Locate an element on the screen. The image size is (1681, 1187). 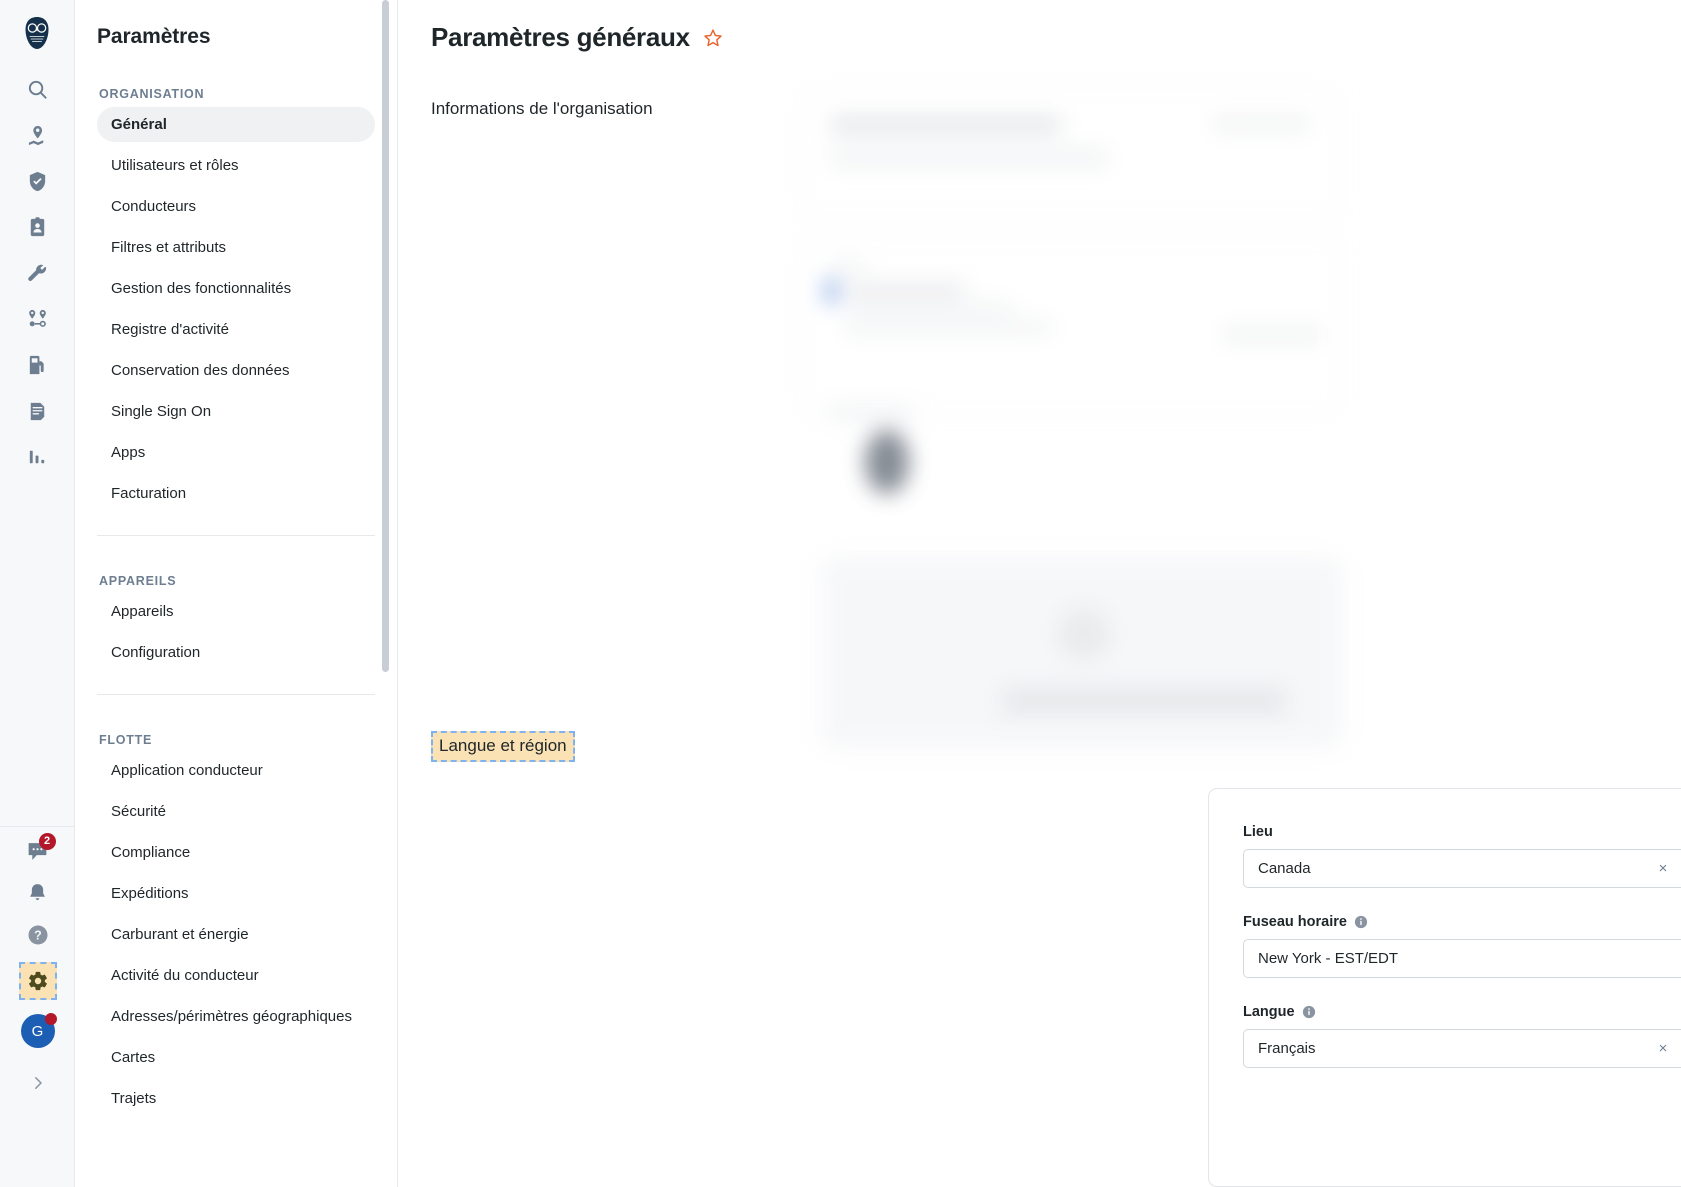
field-fuseau-horaire-label: Fuseau horaire is located at coordinates (1462, 922).